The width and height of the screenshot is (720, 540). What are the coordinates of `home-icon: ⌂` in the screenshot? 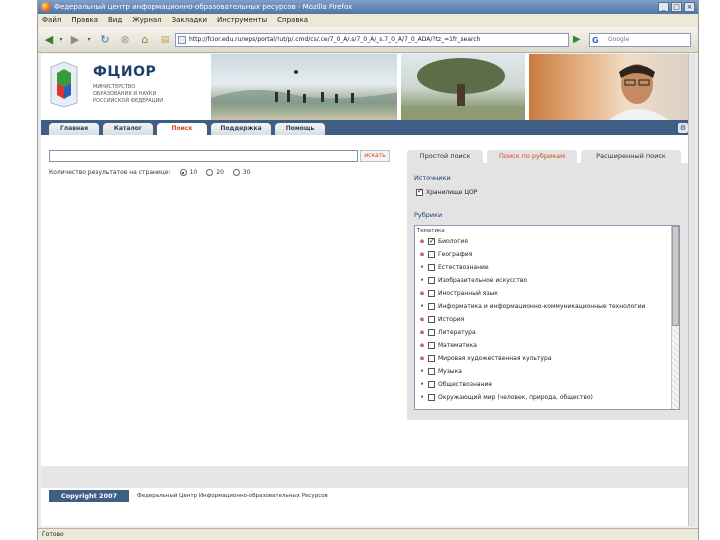 It's located at (145, 40).